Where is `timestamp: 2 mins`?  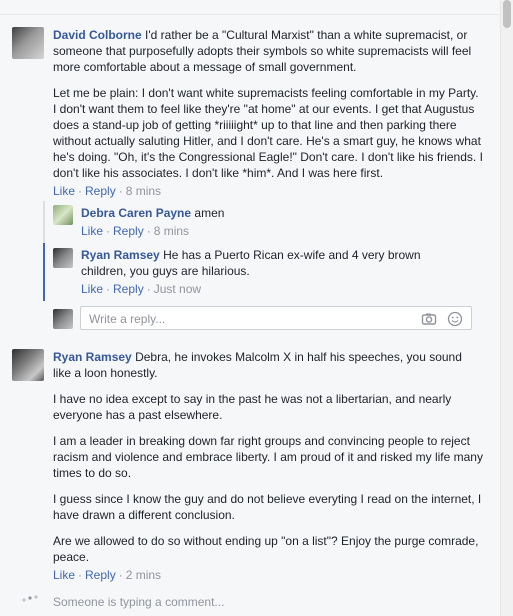
timestamp: 2 mins is located at coordinates (143, 575).